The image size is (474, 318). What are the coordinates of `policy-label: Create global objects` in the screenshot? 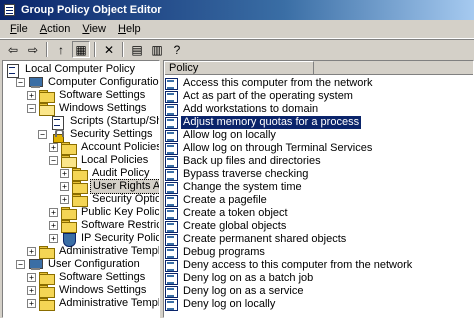 It's located at (235, 226).